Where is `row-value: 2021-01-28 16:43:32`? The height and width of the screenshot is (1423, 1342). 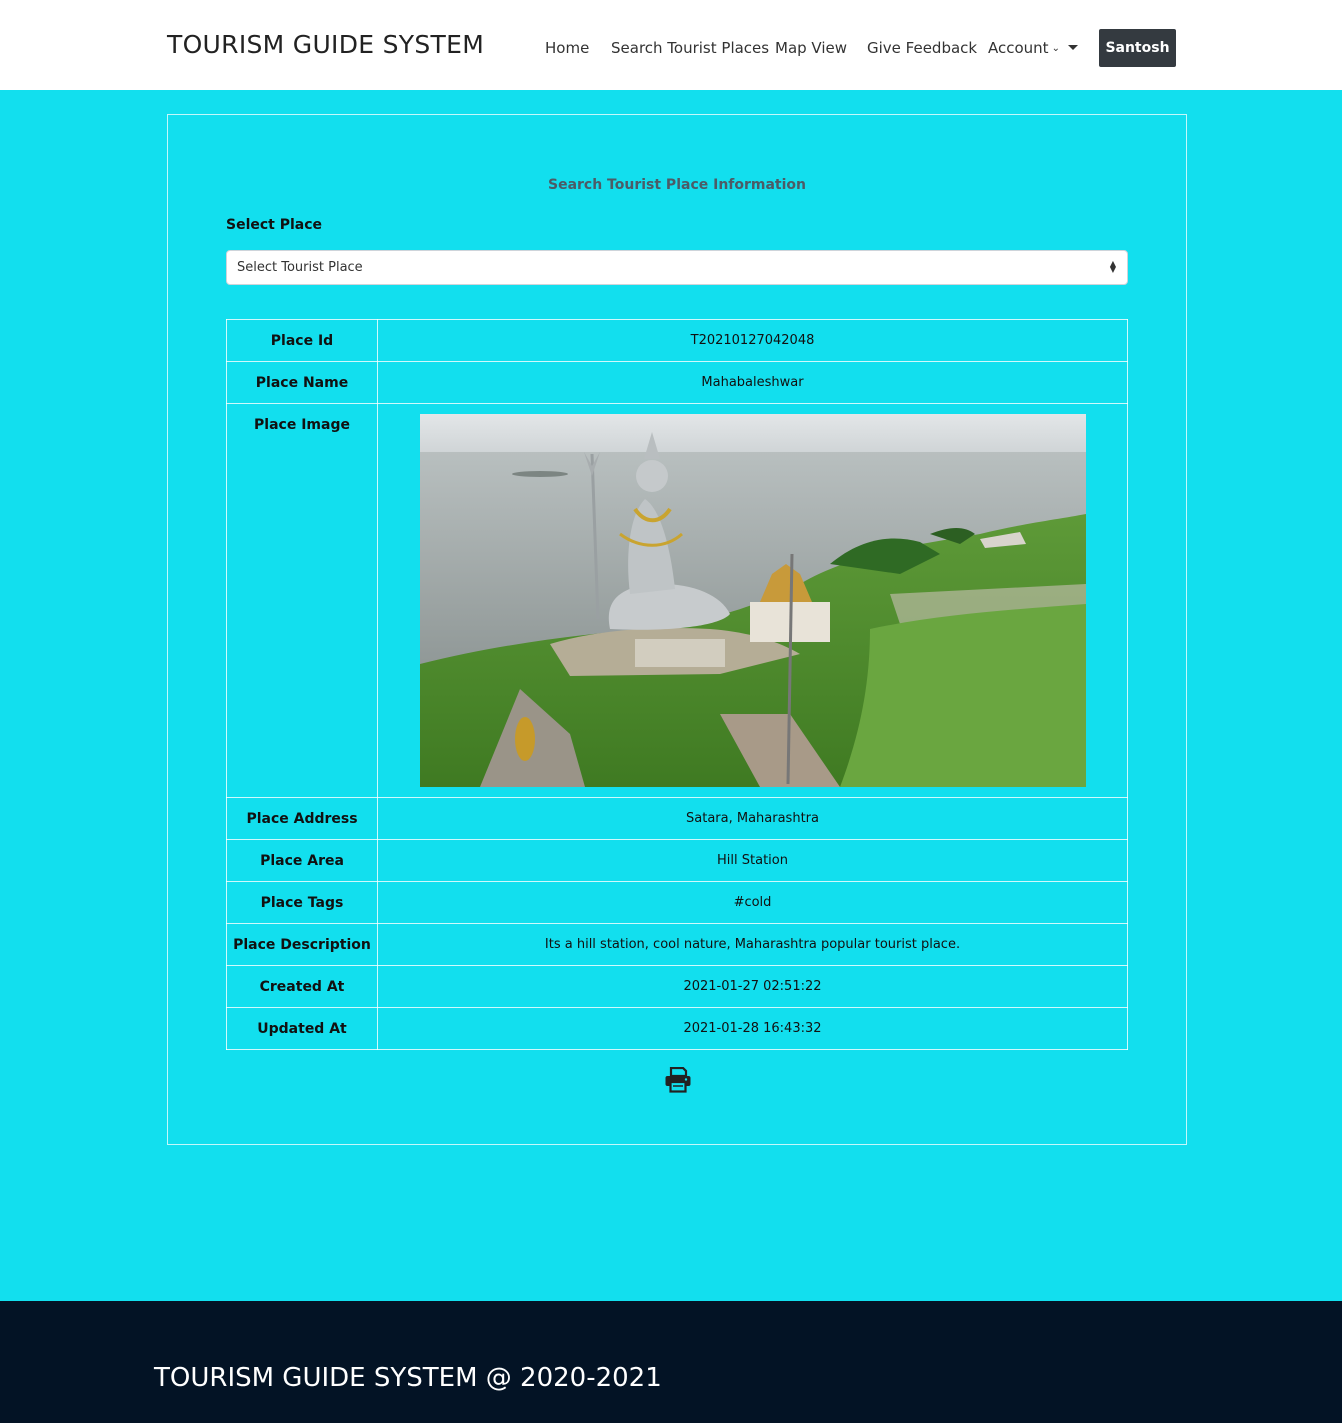 row-value: 2021-01-28 16:43:32 is located at coordinates (752, 1028).